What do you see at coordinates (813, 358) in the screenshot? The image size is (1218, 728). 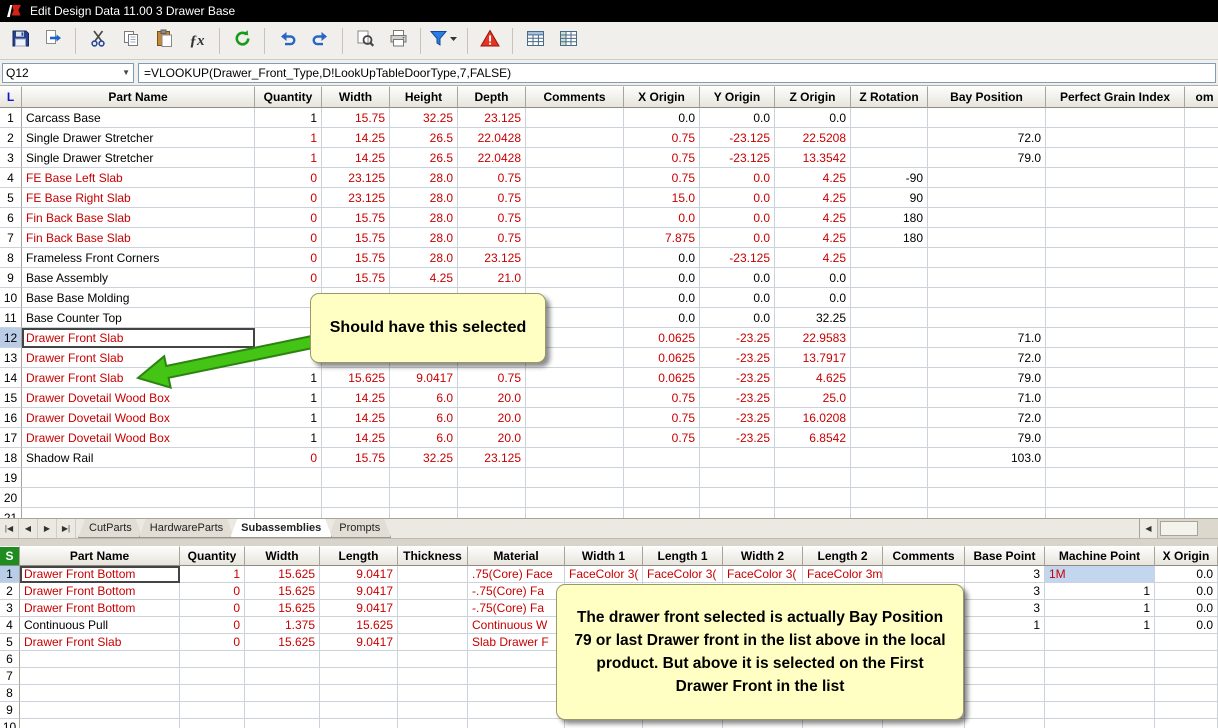 I see `cell: 13.7917` at bounding box center [813, 358].